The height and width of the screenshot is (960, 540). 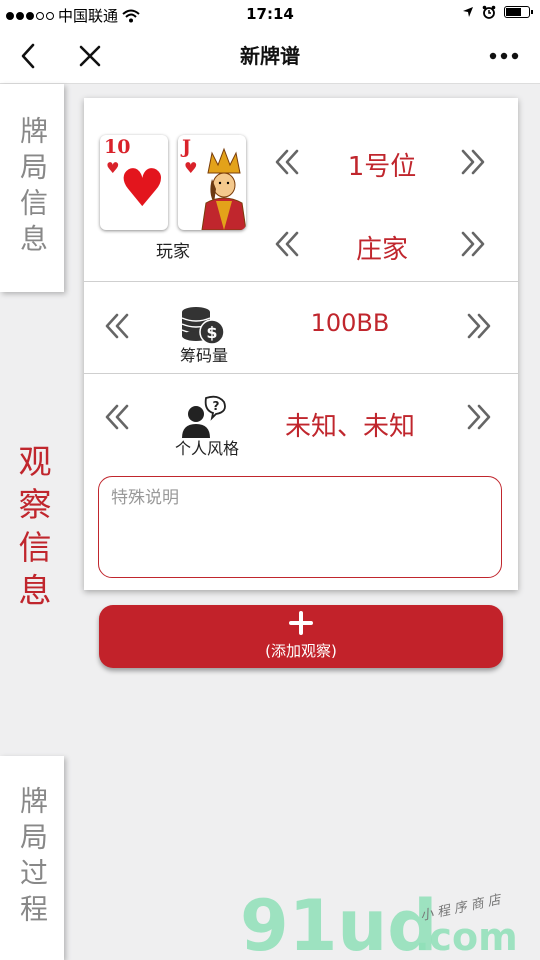 I want to click on status-bar: 中国联通 17:14, so click(x=270, y=14).